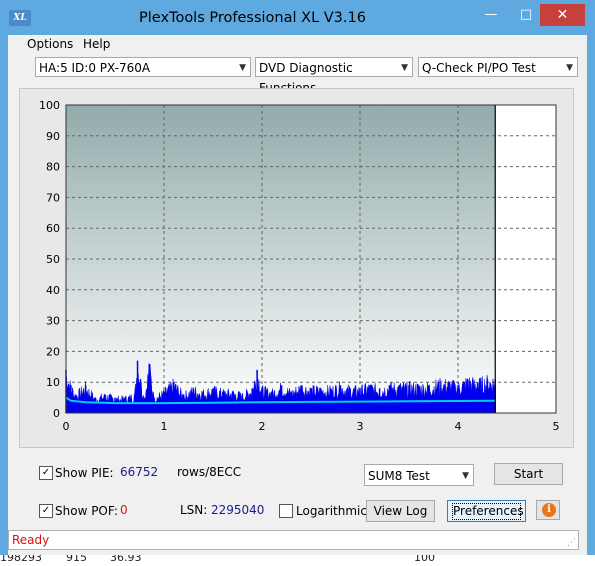  What do you see at coordinates (86, 511) in the screenshot?
I see `show-pof-label: Show POF:` at bounding box center [86, 511].